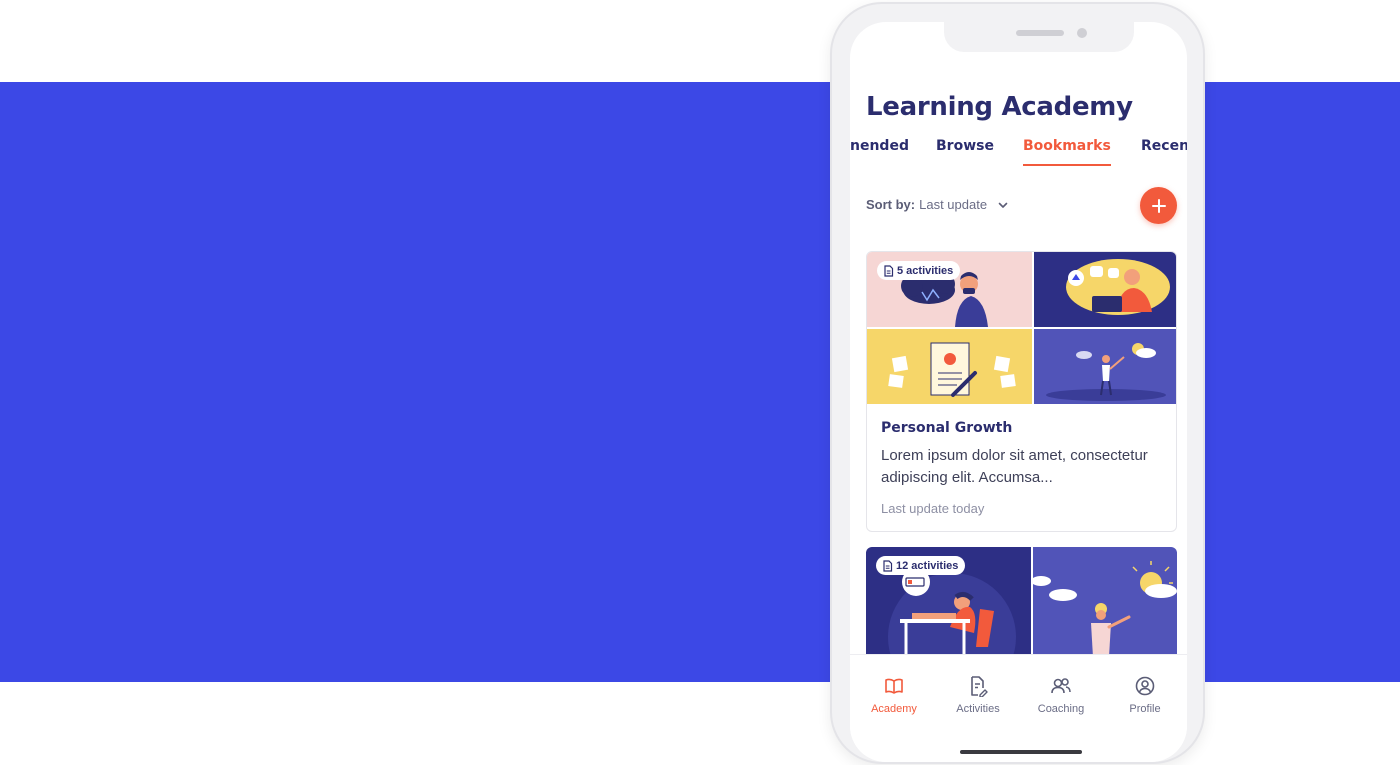 The height and width of the screenshot is (765, 1400). What do you see at coordinates (953, 204) in the screenshot?
I see `sort-value: Last update` at bounding box center [953, 204].